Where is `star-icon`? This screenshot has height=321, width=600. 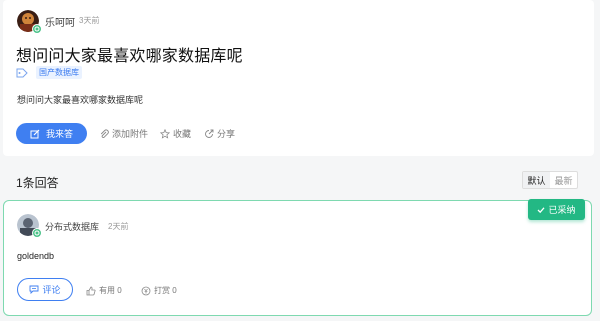 star-icon is located at coordinates (165, 133).